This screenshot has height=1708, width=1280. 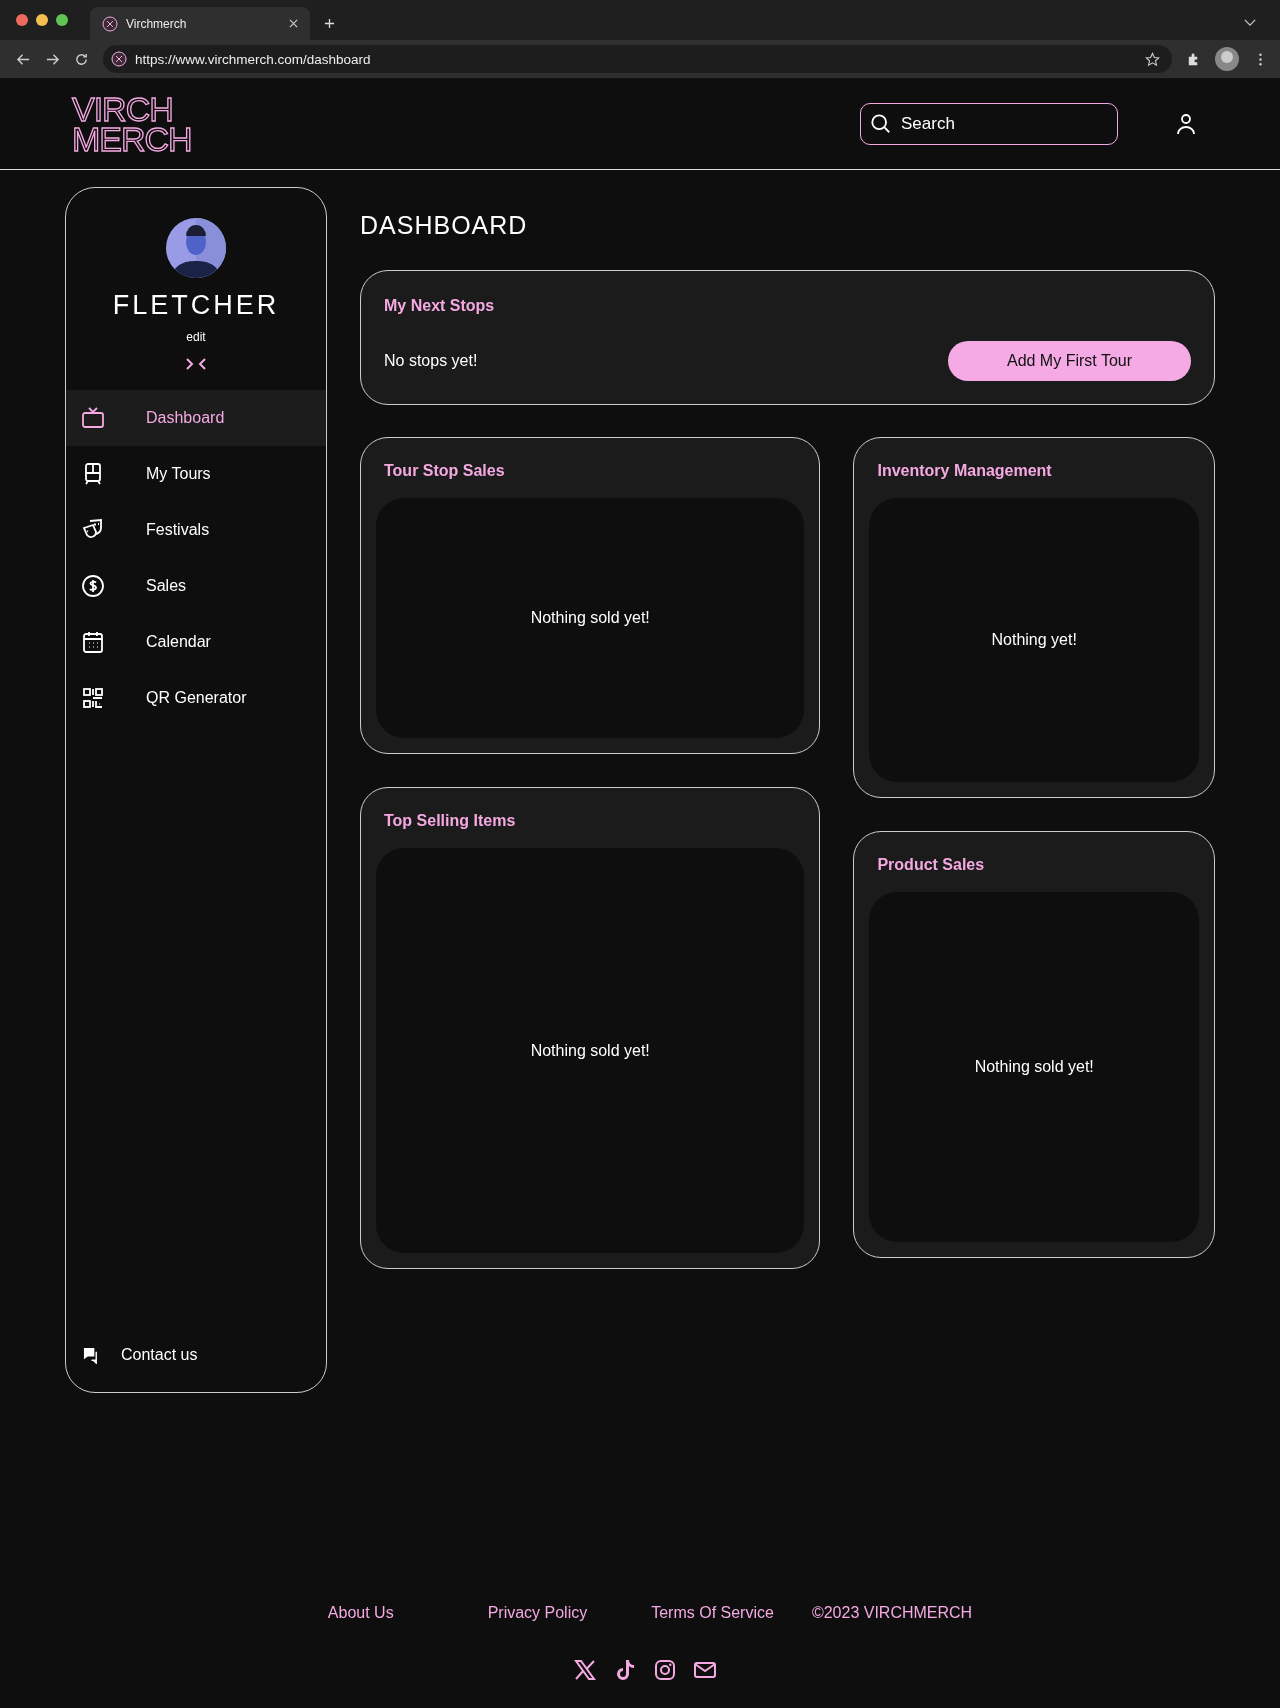 I want to click on x-logo-icon, so click(x=585, y=1670).